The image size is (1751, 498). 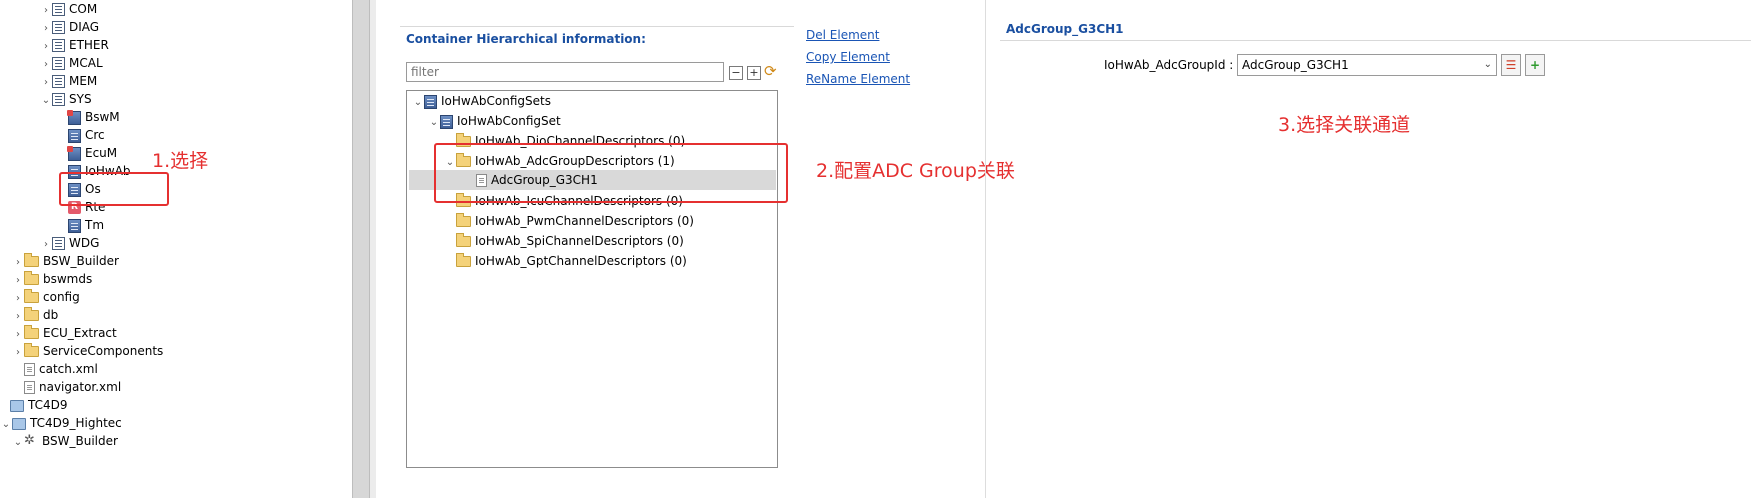 I want to click on annotation-box-step1, so click(x=114, y=189).